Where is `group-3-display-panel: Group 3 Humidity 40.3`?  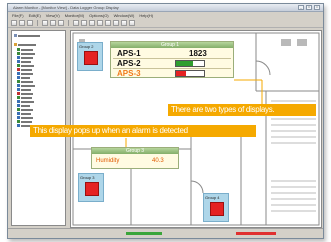
group-3-display-panel: Group 3 Humidity 40.3 is located at coordinates (135, 158).